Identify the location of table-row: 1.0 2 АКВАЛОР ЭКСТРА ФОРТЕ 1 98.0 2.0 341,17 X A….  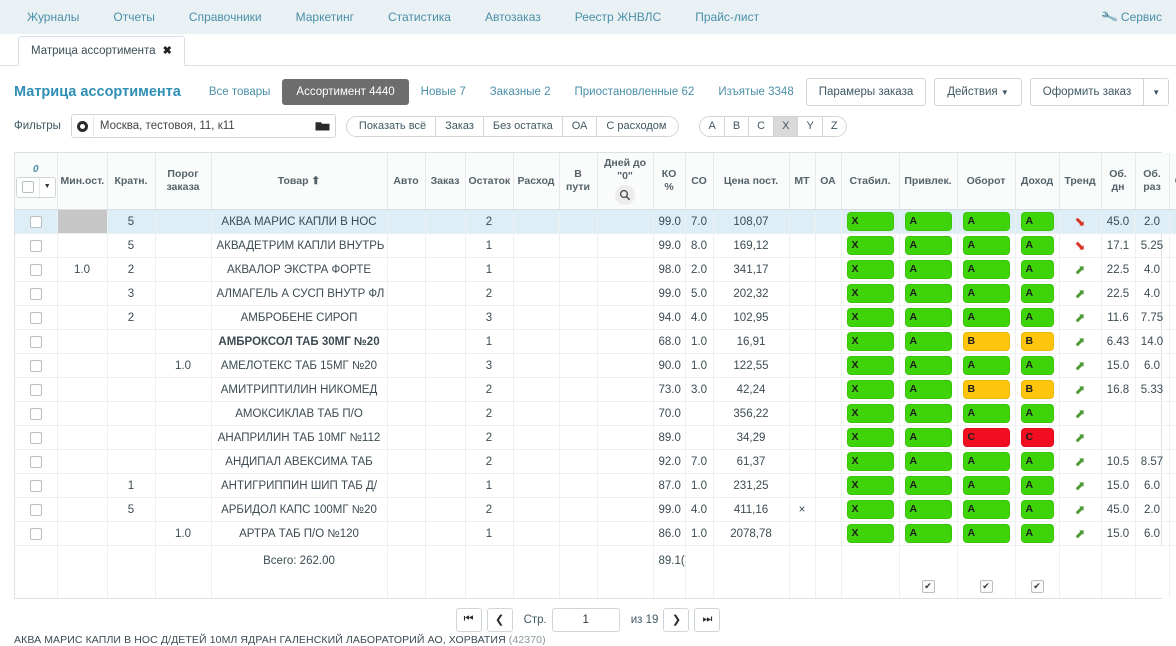
(595, 270).